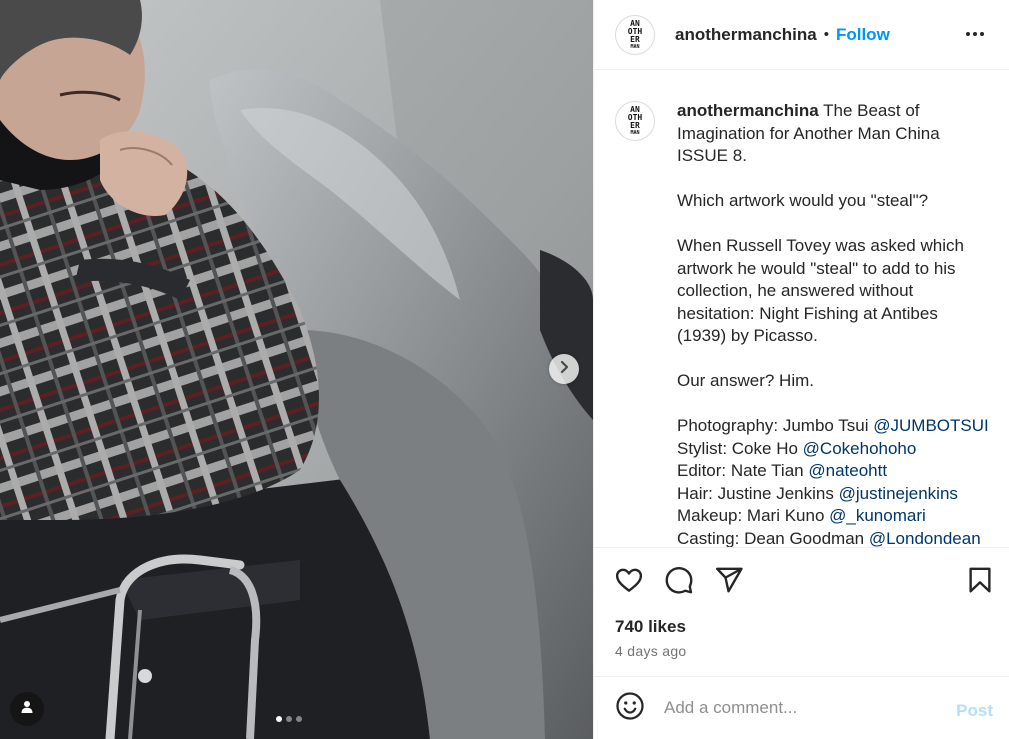 The width and height of the screenshot is (1009, 739). I want to click on mention-link: @justinejenkins, so click(898, 493).